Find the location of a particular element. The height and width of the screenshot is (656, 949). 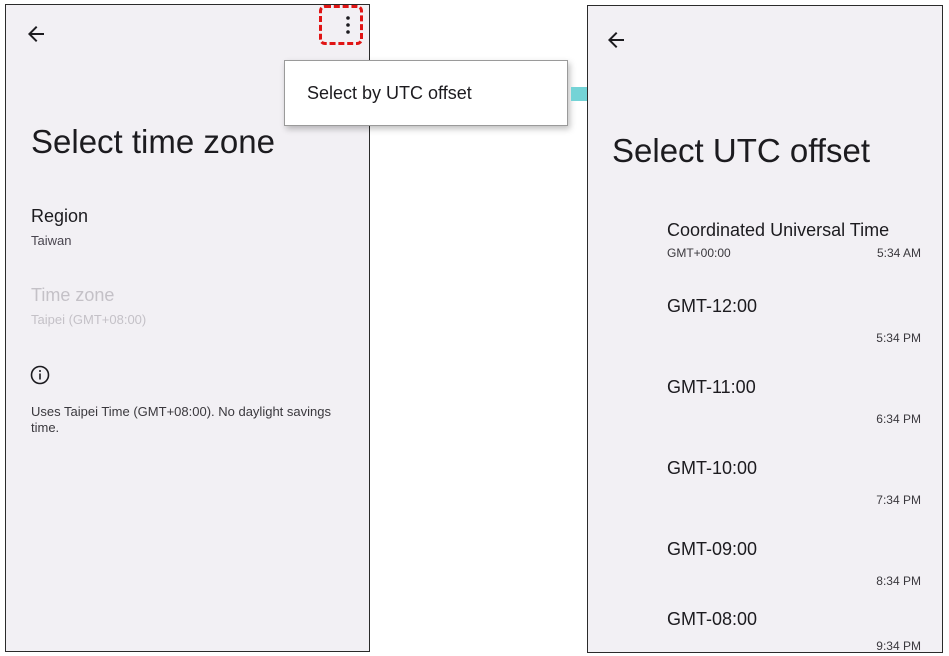

utc-offset-time: 6:34 PM is located at coordinates (898, 419).